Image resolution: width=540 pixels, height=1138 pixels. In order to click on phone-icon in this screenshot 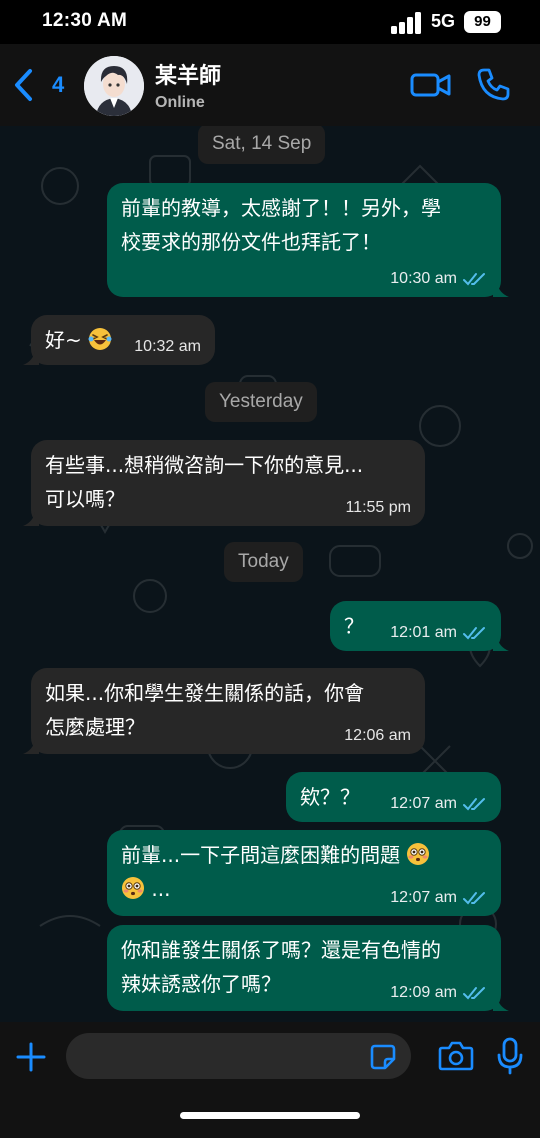, I will do `click(494, 84)`.